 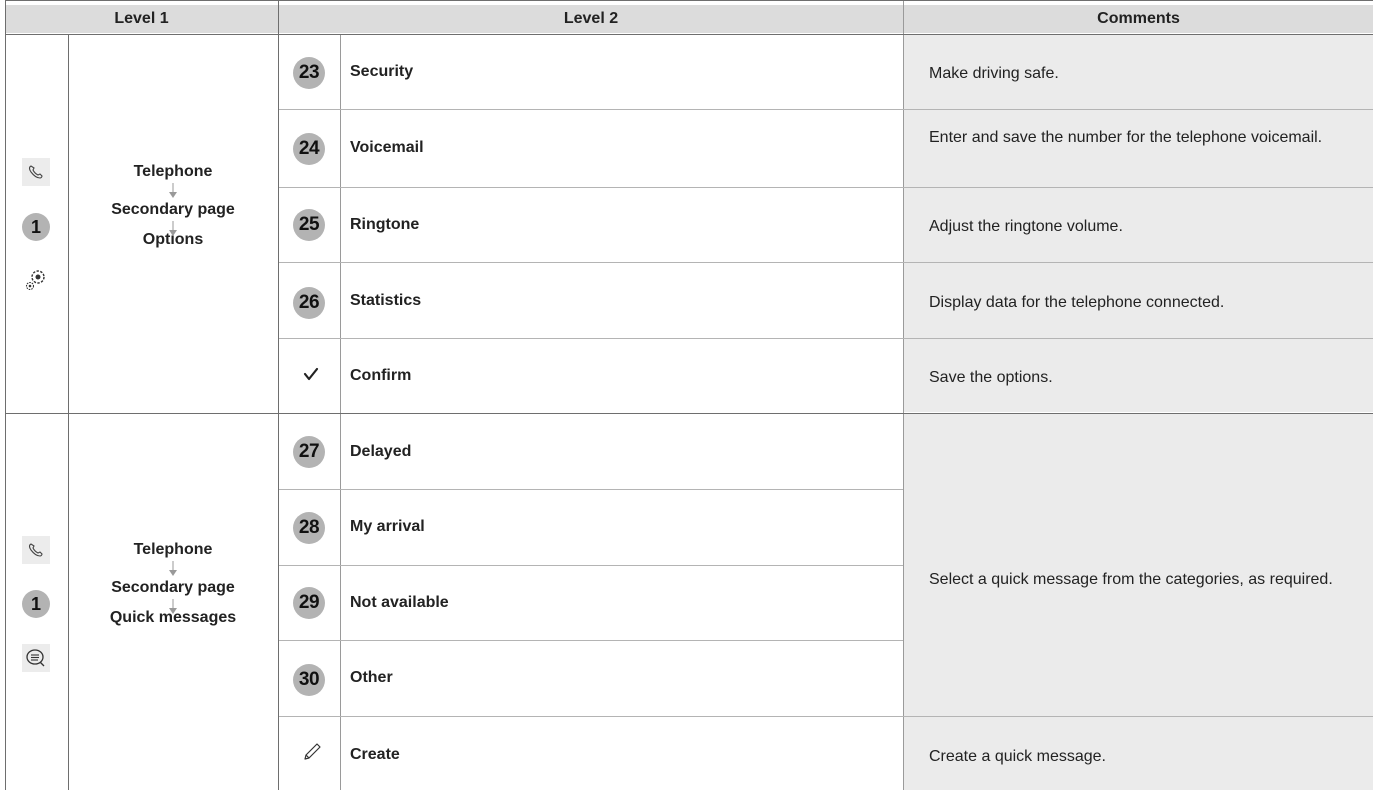 What do you see at coordinates (1138, 19) in the screenshot?
I see `header-comments: Comments` at bounding box center [1138, 19].